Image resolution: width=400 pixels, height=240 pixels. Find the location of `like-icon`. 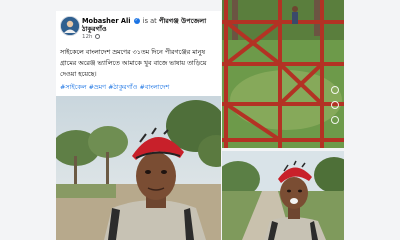

like-icon is located at coordinates (335, 90).